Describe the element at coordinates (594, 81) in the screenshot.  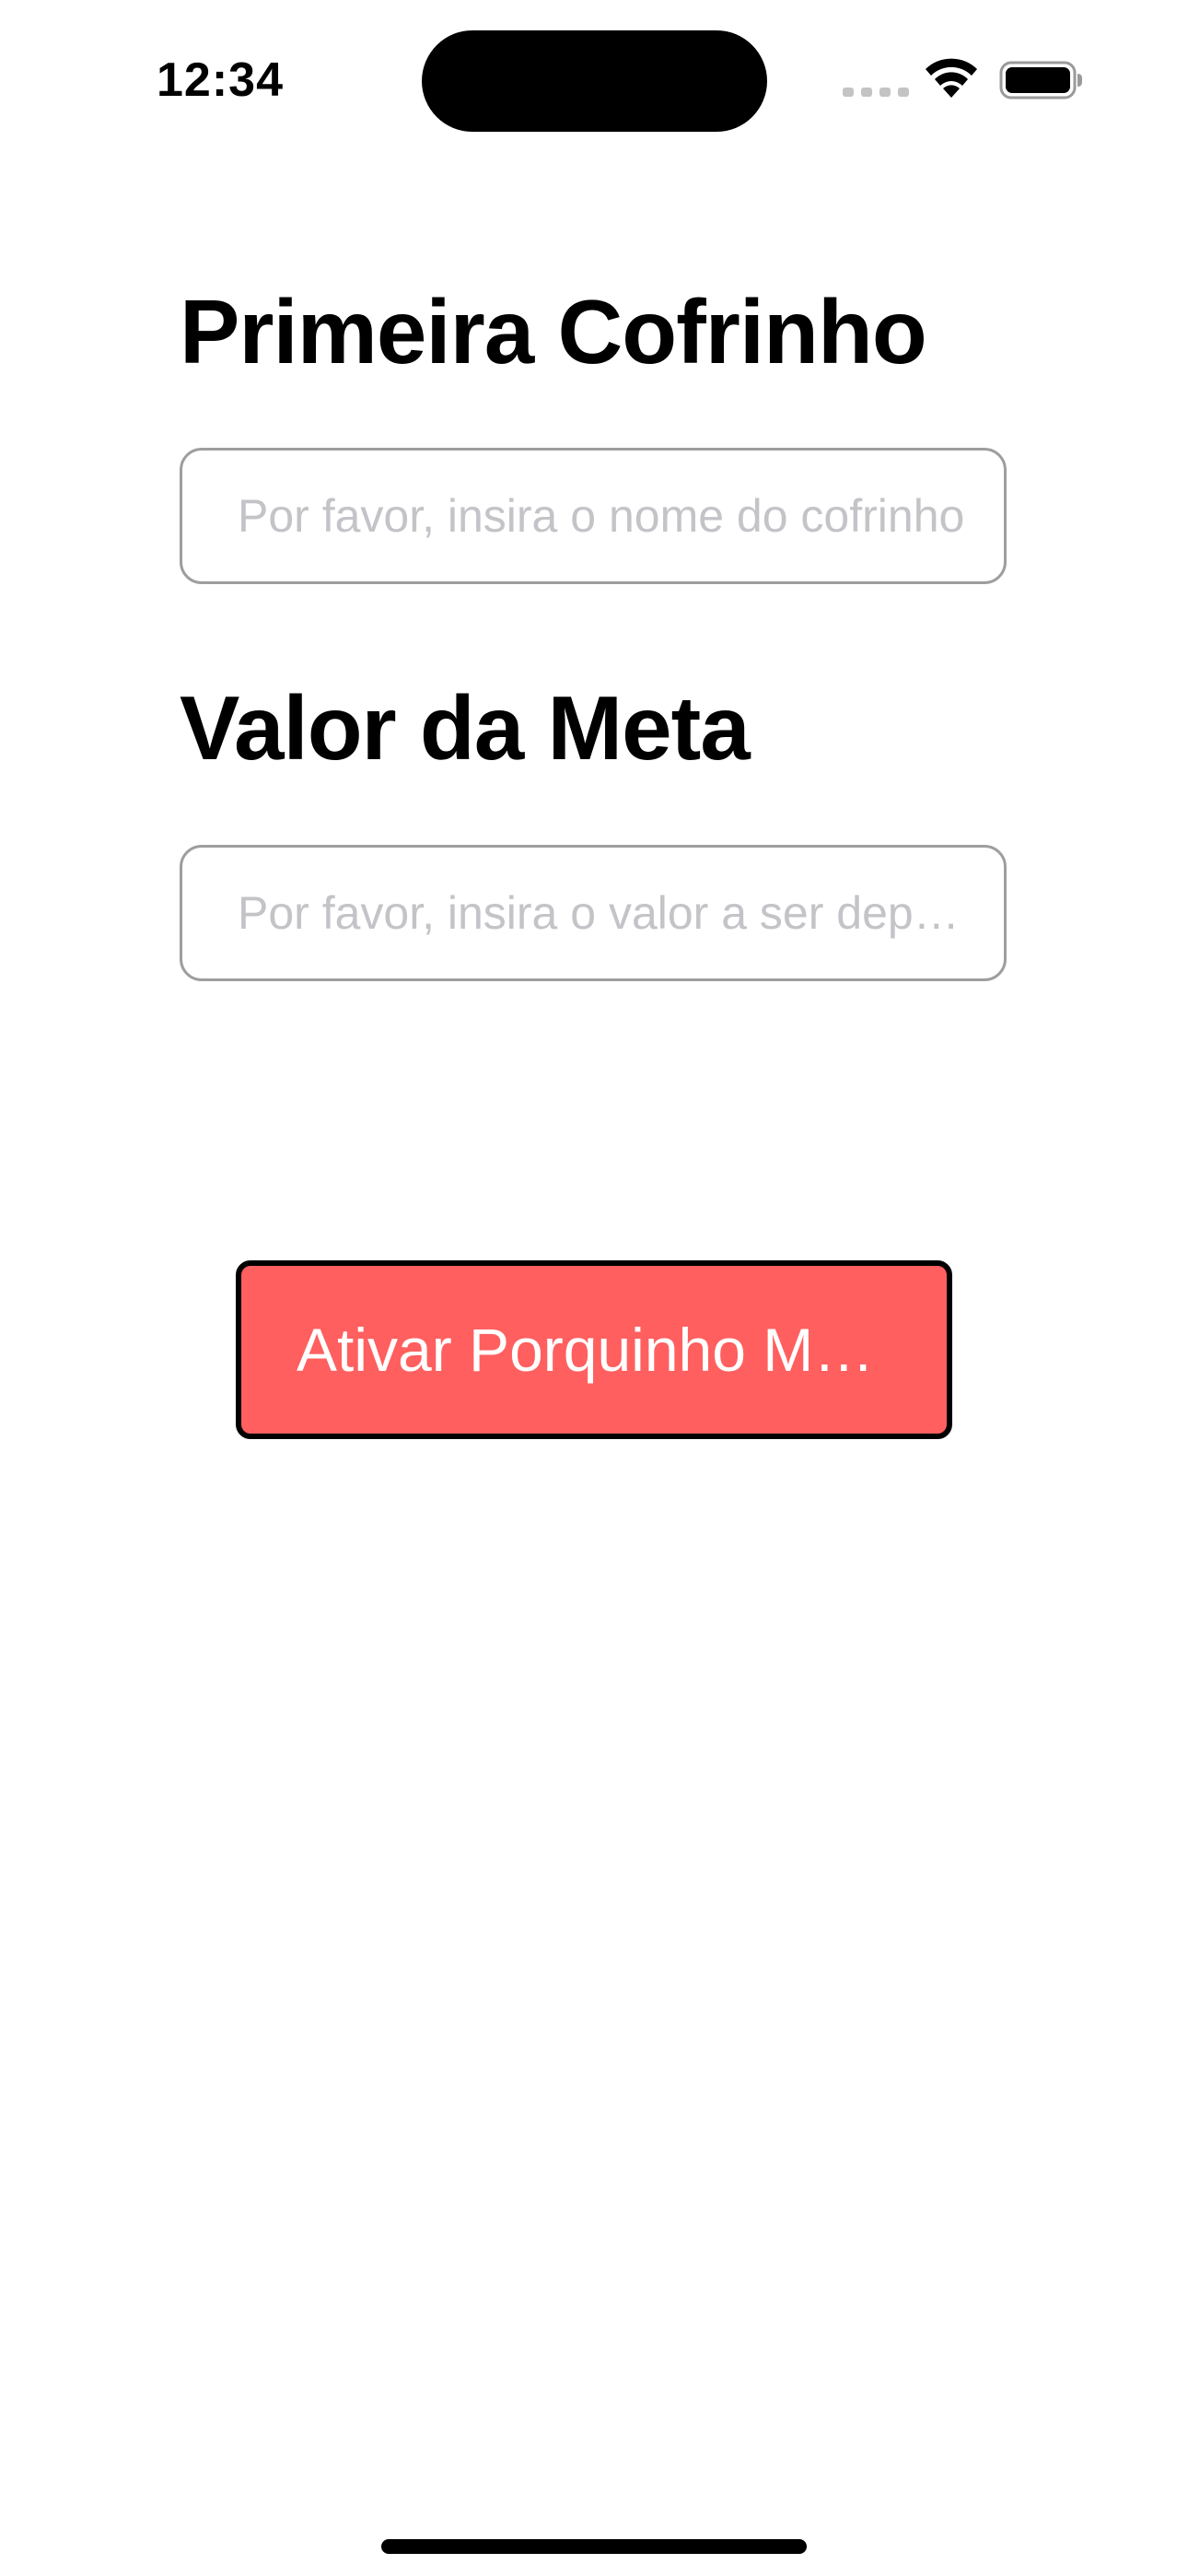
I see `dynamic-island` at that location.